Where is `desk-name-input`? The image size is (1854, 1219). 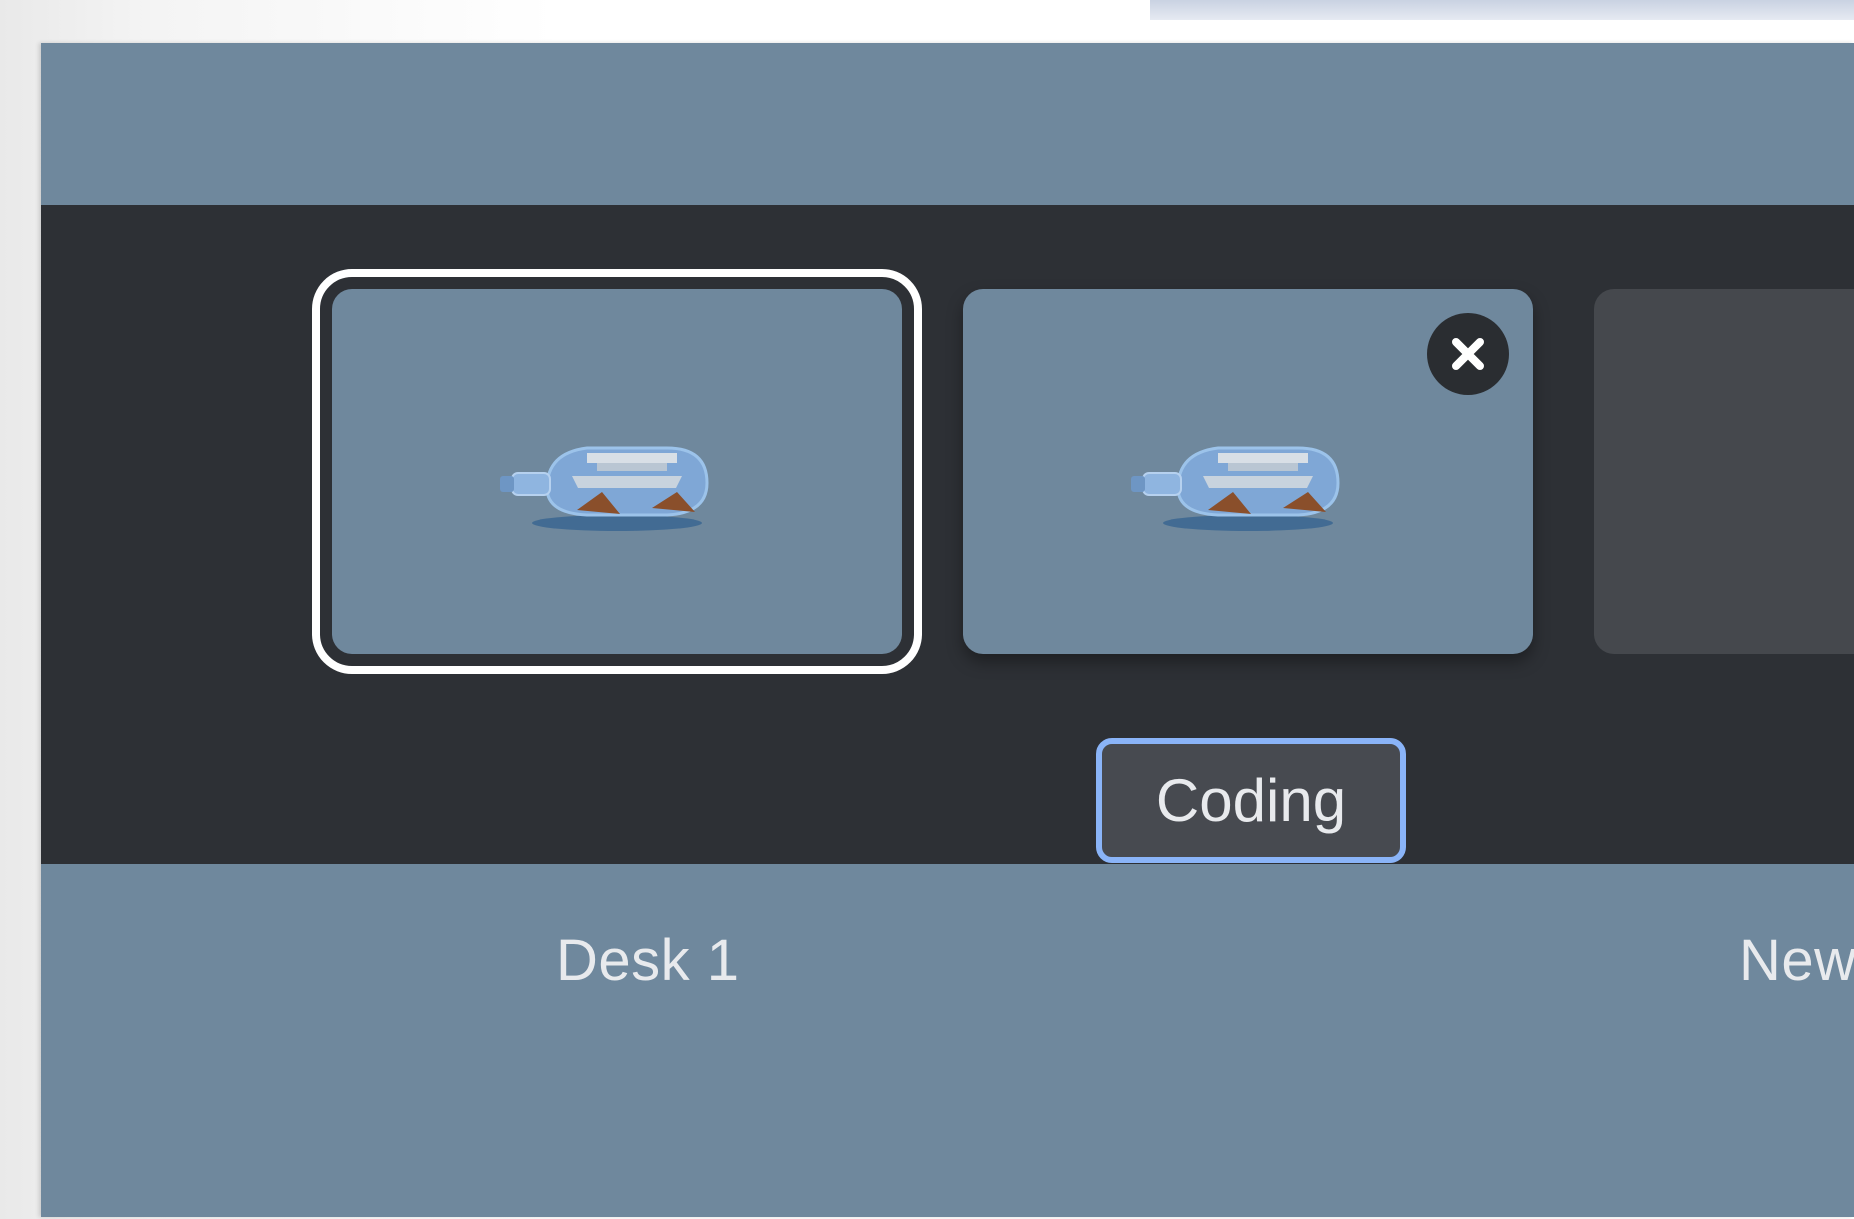 desk-name-input is located at coordinates (1251, 800).